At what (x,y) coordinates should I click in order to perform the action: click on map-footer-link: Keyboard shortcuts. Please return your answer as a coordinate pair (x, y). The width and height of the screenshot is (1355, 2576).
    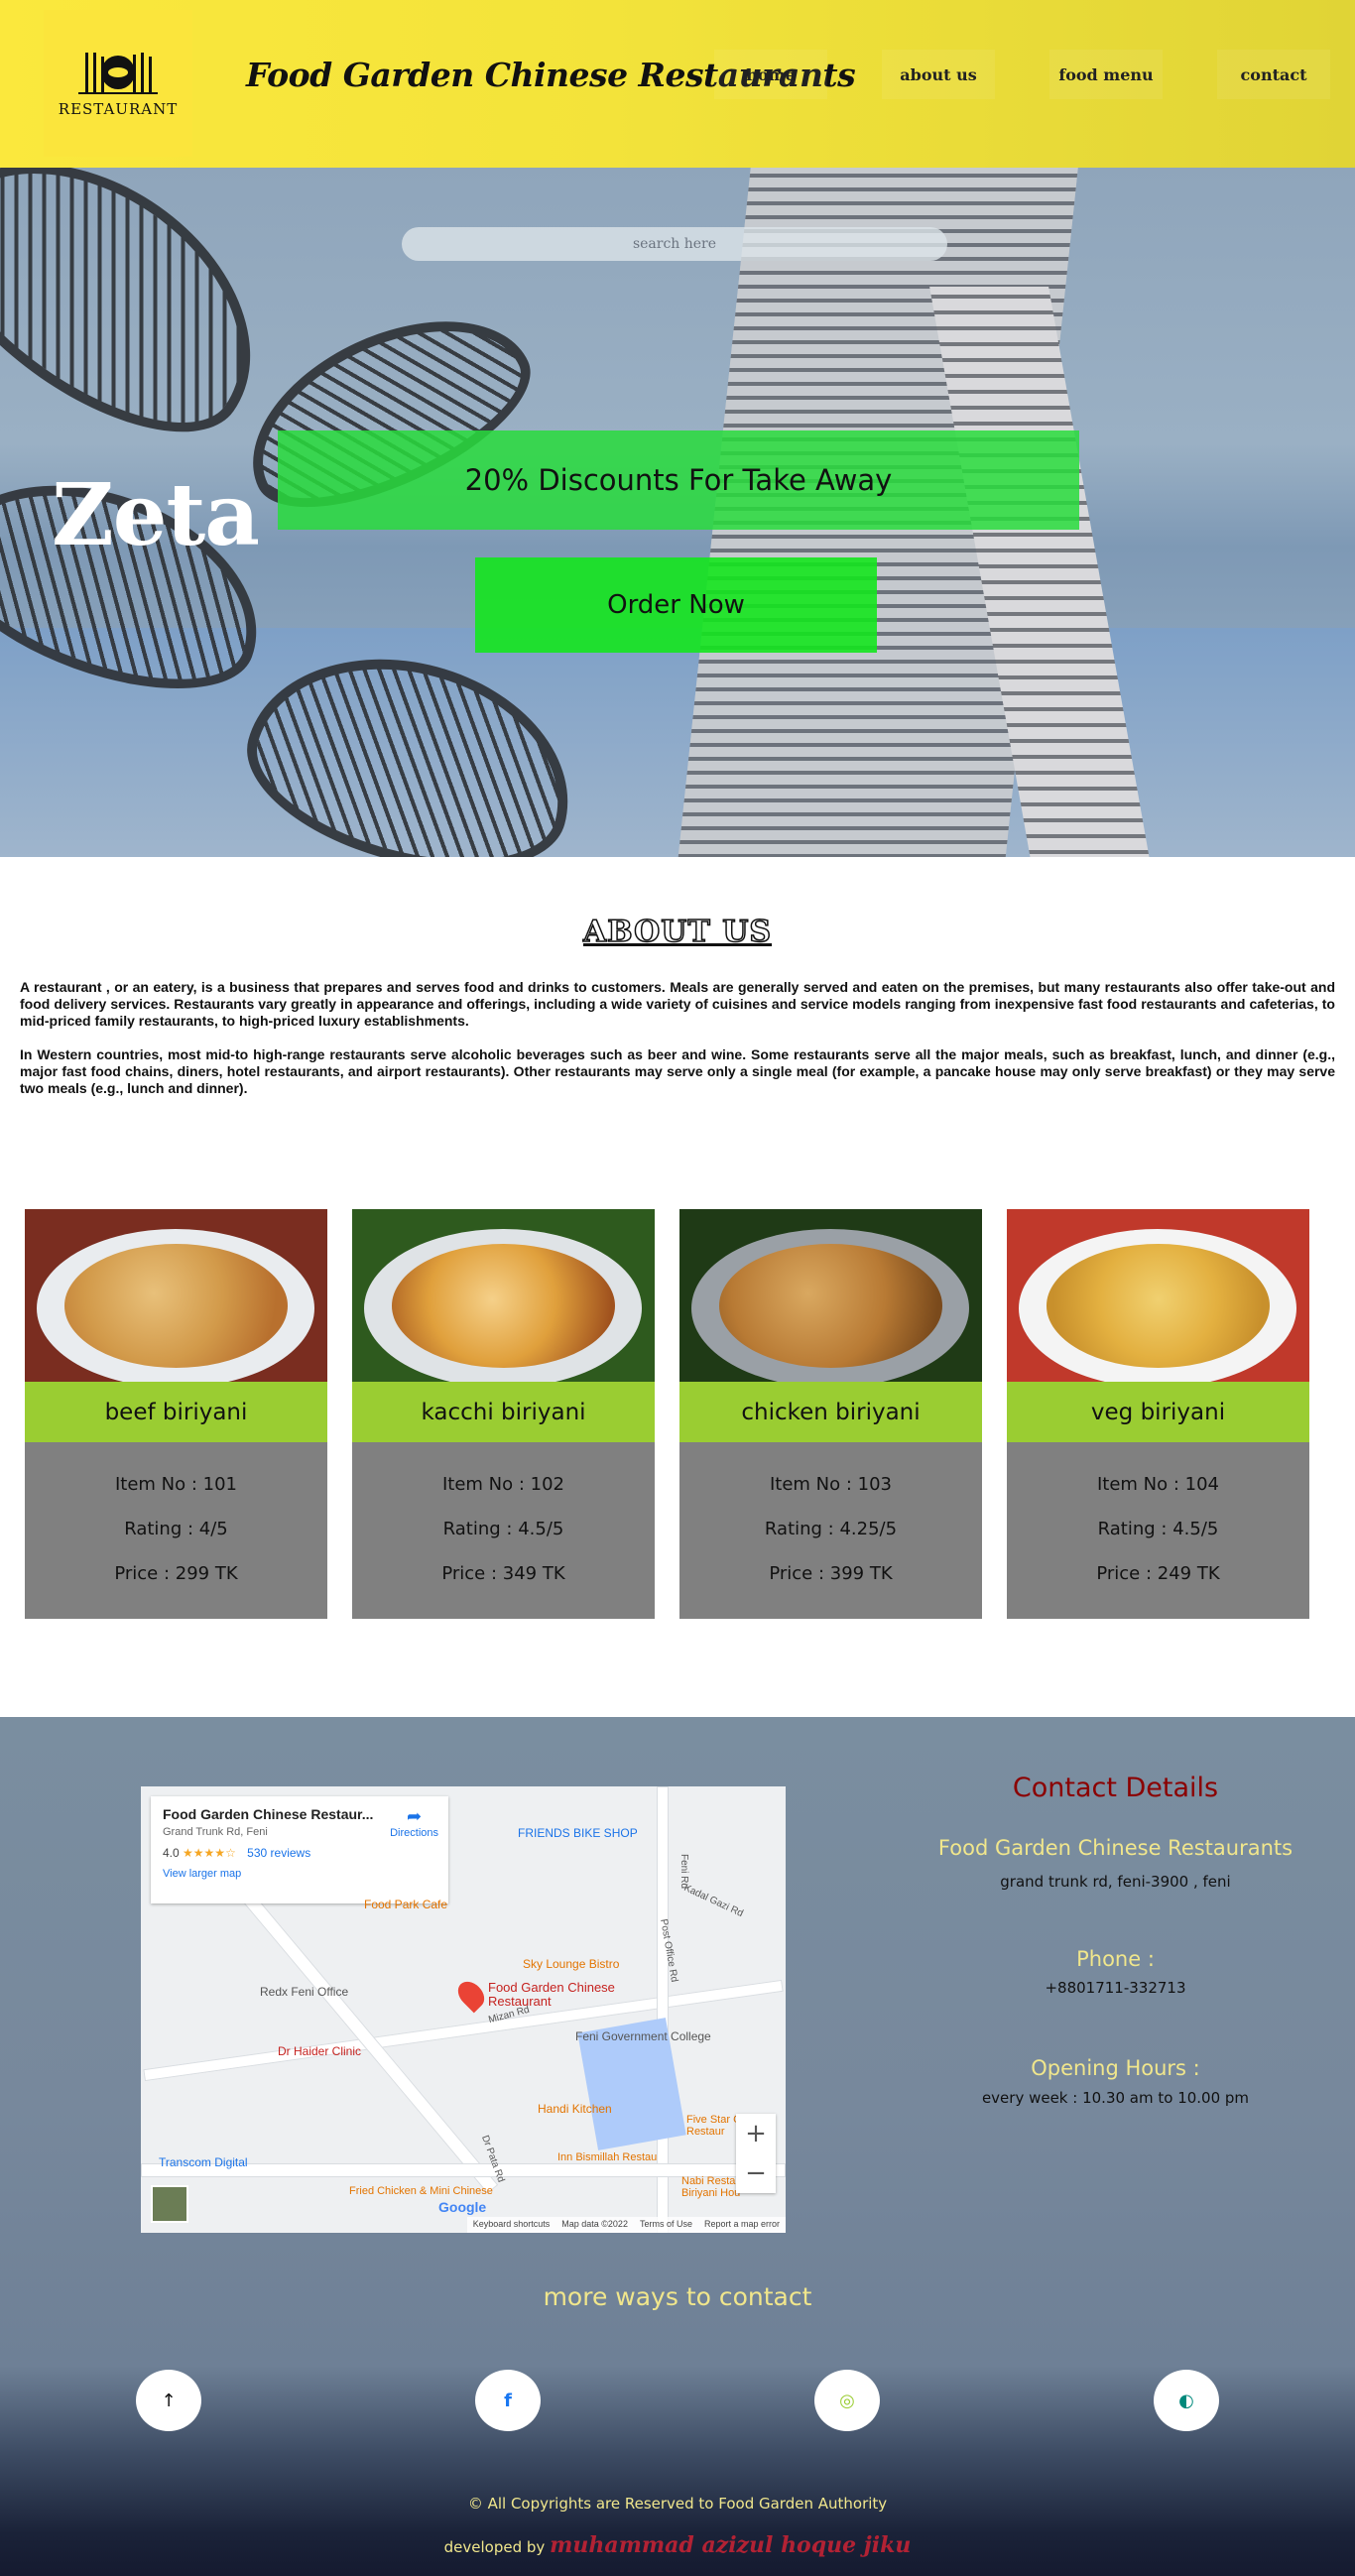
    Looking at the image, I should click on (512, 2225).